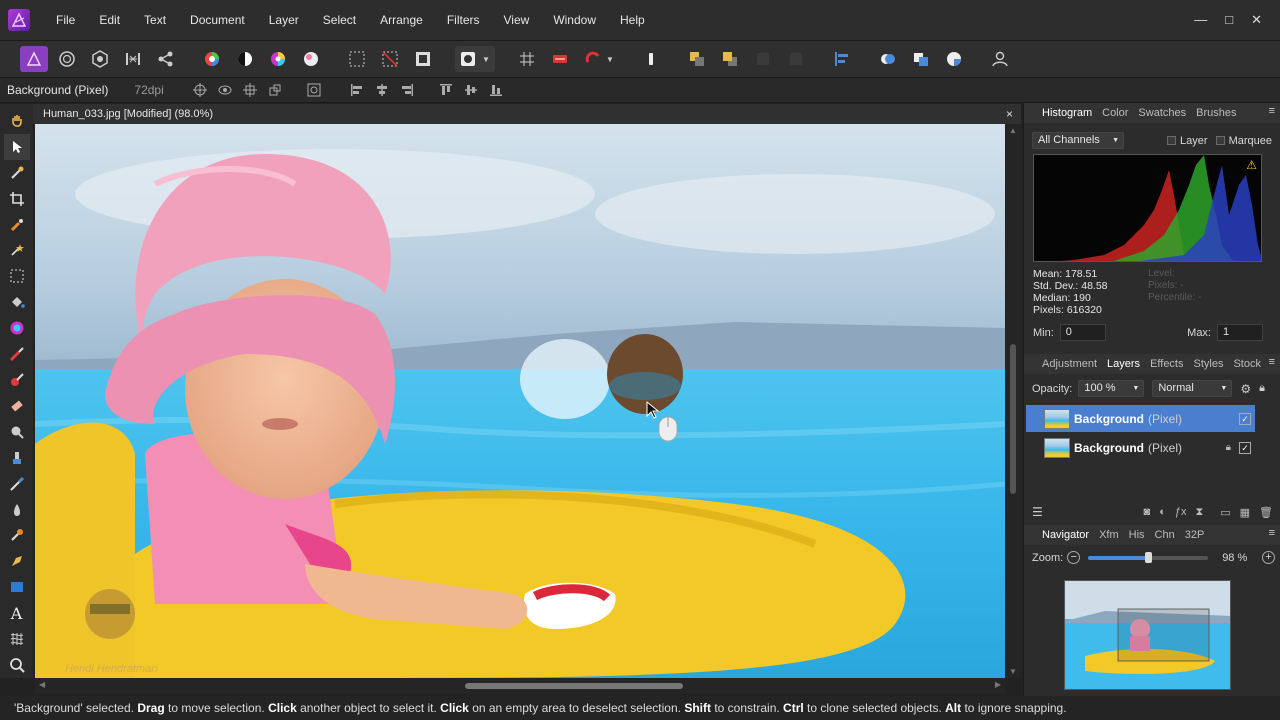 This screenshot has width=1280, height=720. Describe the element at coordinates (1234, 558) in the screenshot. I see `zoom-value: 98 %` at that location.